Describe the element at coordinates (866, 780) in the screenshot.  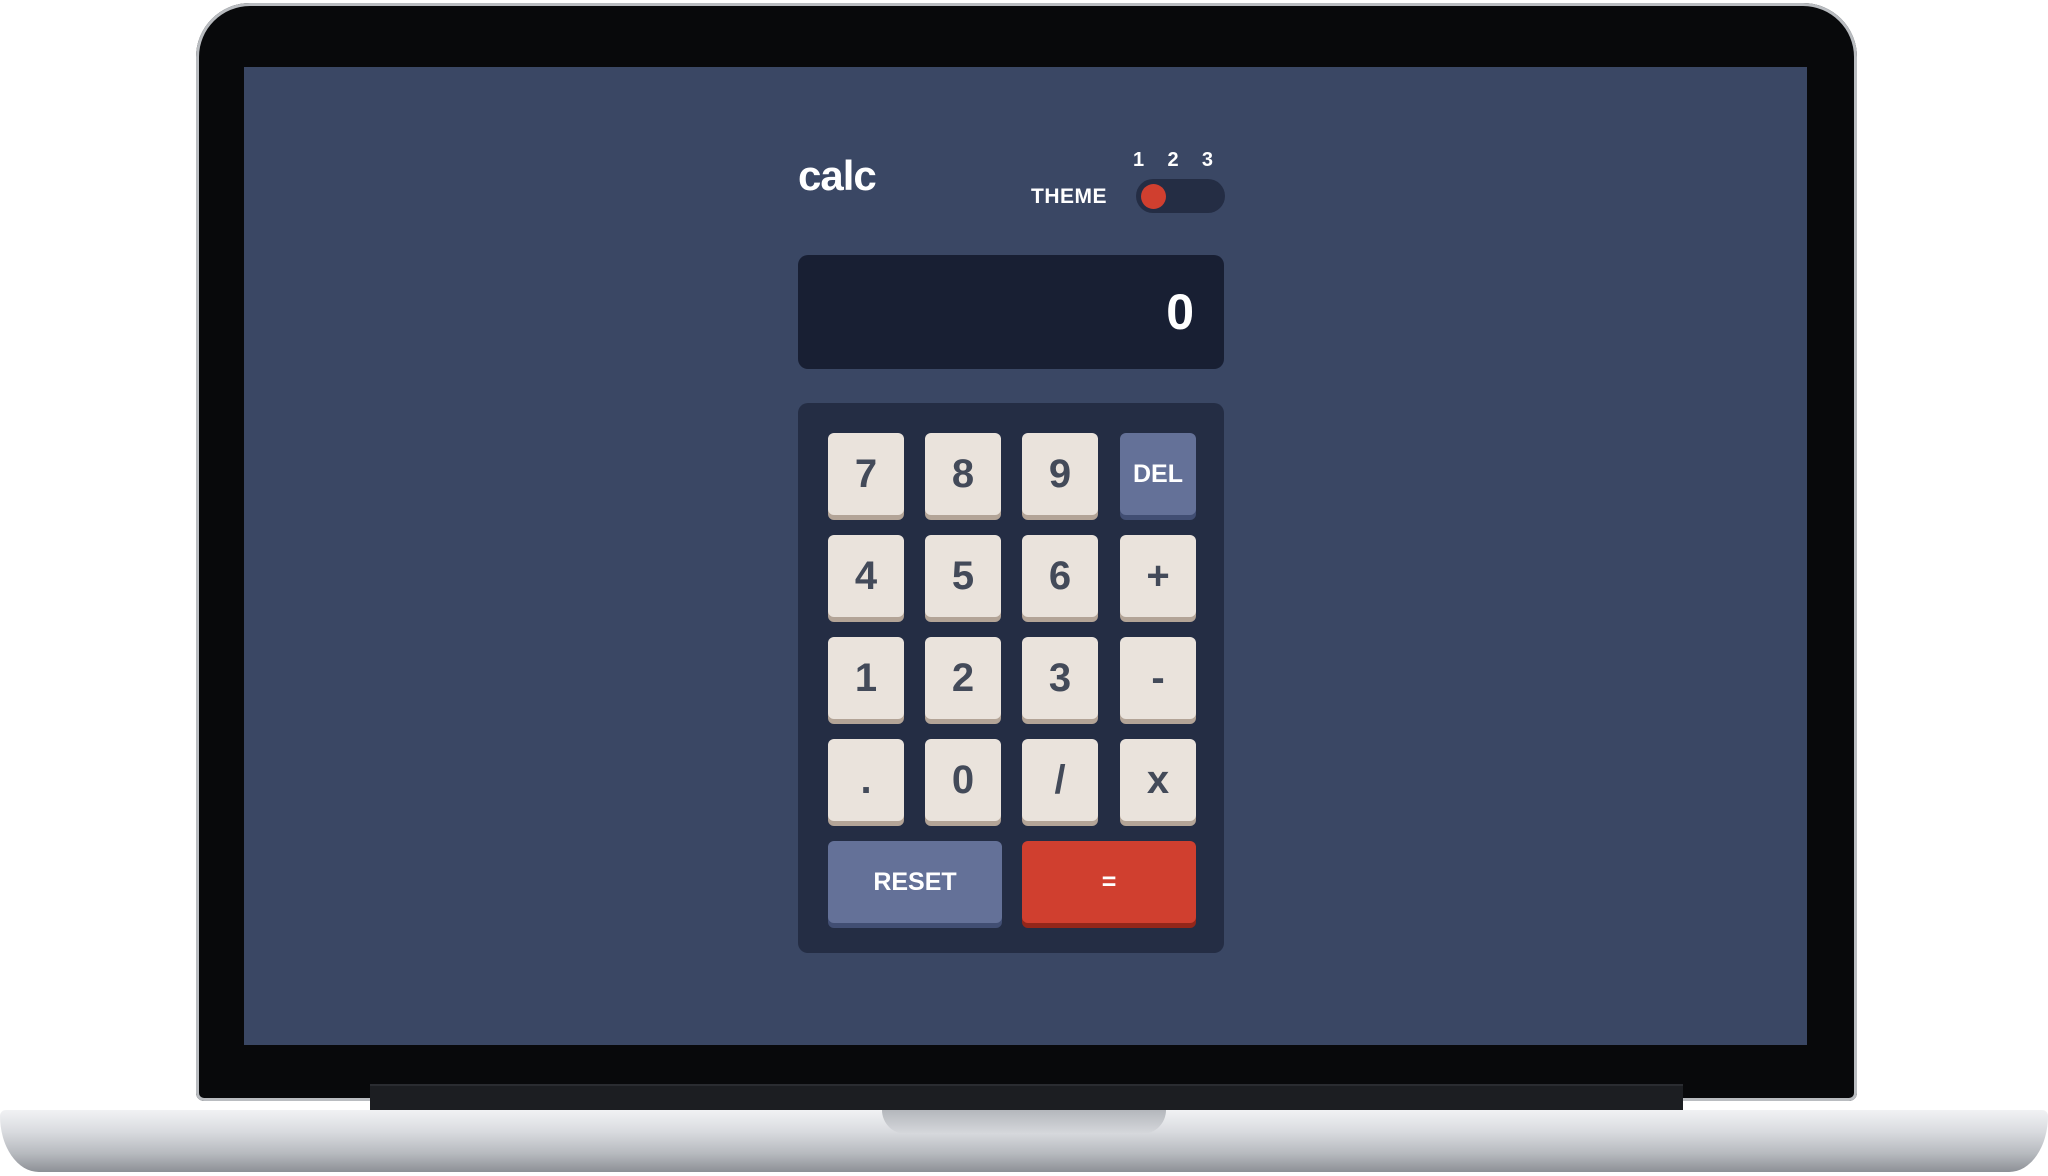
I see `key-decimal: .` at that location.